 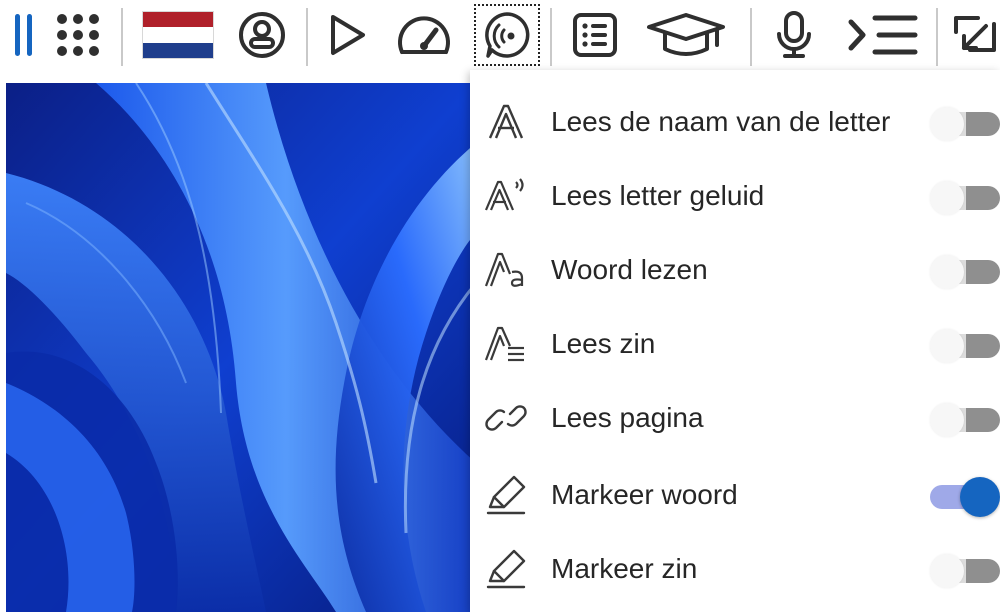 What do you see at coordinates (506, 270) in the screenshot?
I see `word-read-icon` at bounding box center [506, 270].